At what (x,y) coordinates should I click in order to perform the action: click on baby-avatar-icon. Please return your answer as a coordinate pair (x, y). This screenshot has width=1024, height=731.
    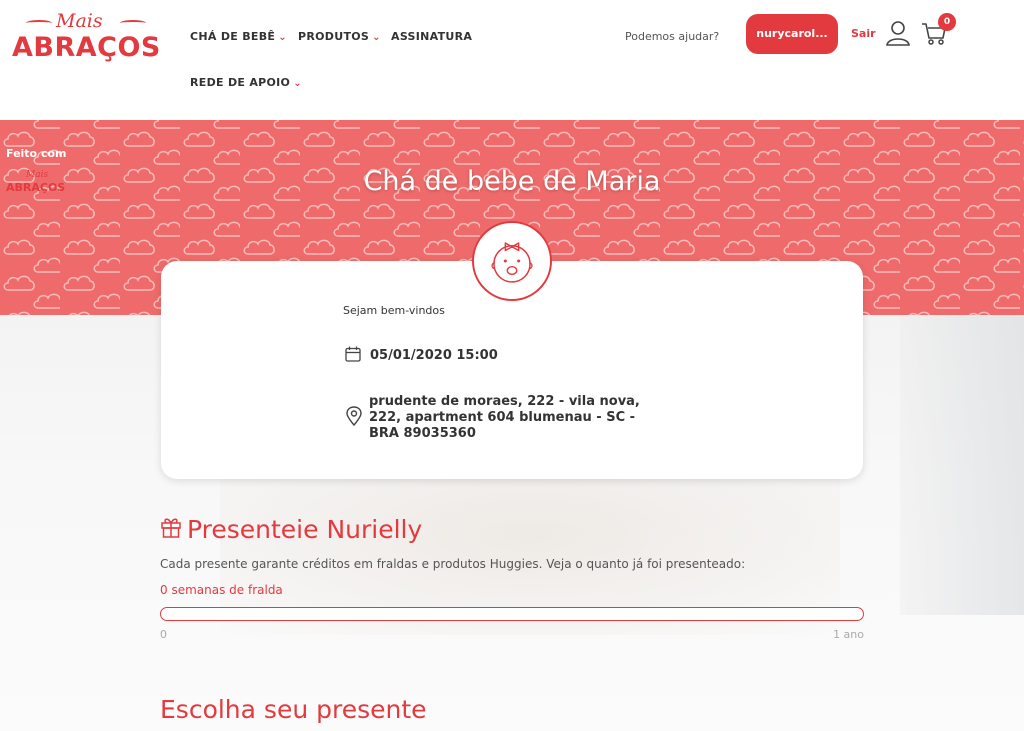
    Looking at the image, I should click on (512, 261).